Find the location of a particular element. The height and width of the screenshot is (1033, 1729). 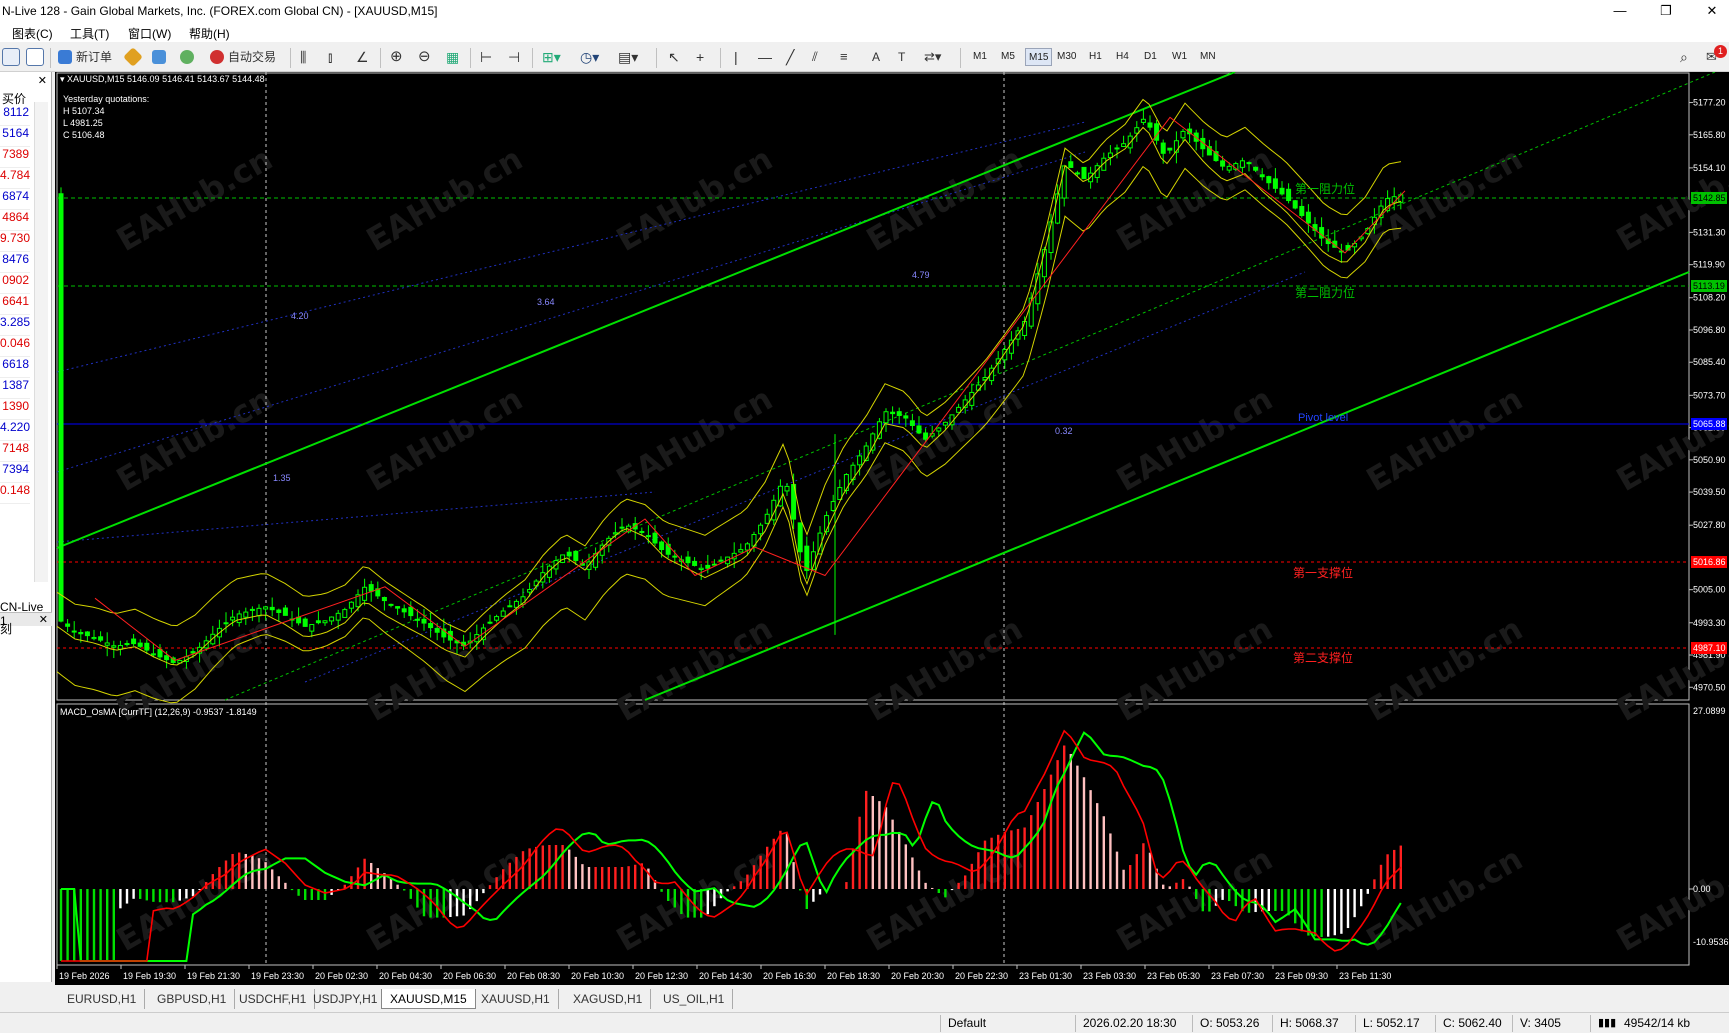

signals-icon is located at coordinates (187, 57).